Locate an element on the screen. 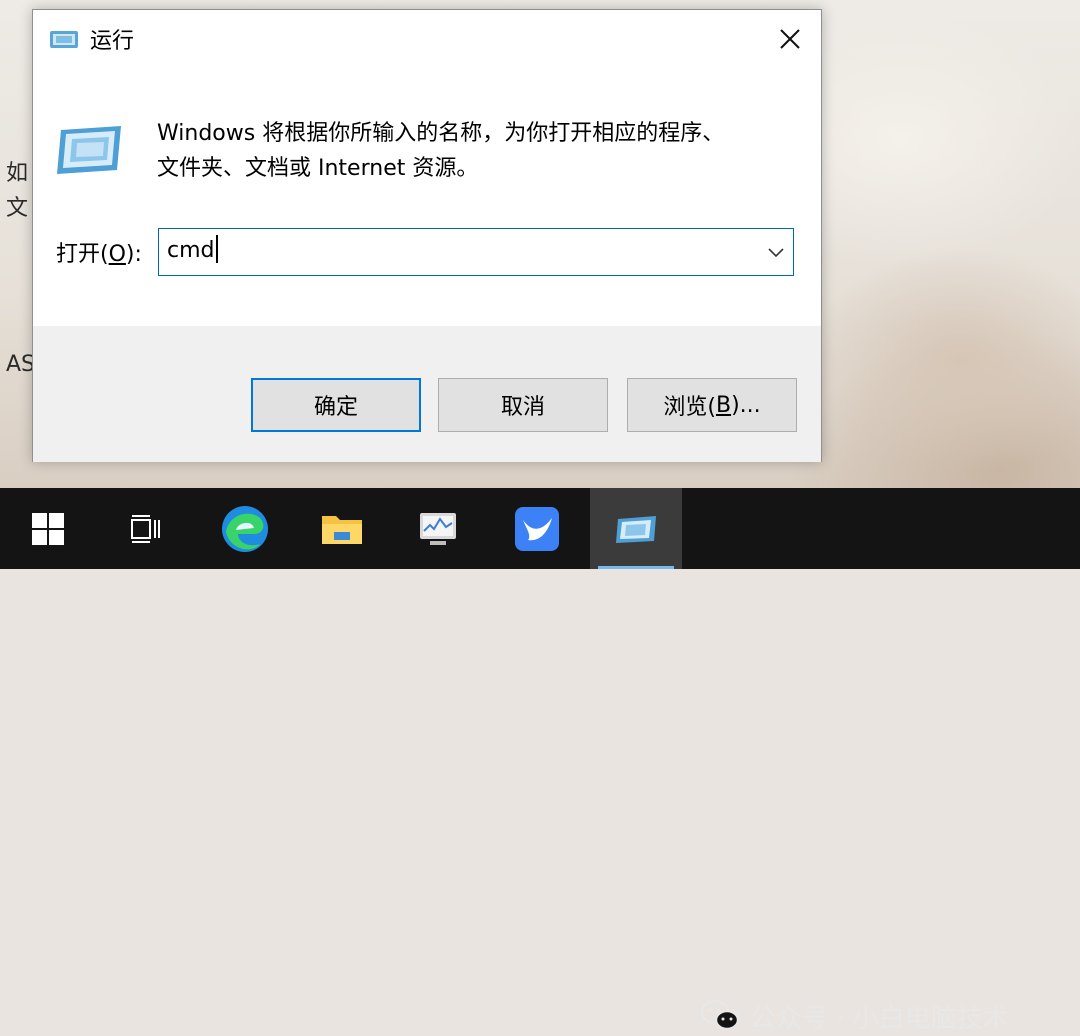  task-view-button is located at coordinates (144, 528).